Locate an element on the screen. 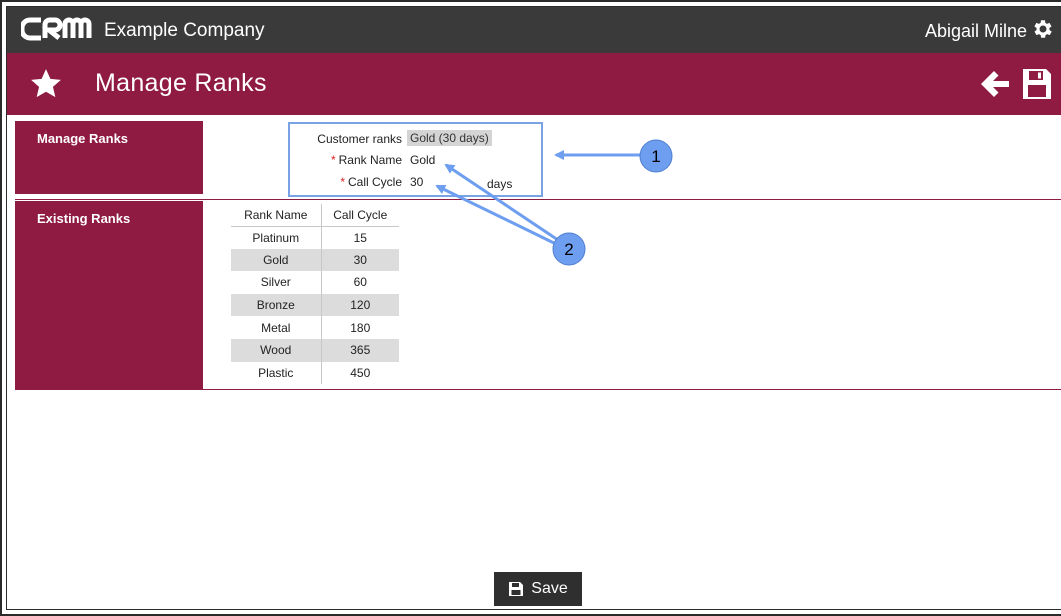  call-cycle-cell: 30 is located at coordinates (360, 260).